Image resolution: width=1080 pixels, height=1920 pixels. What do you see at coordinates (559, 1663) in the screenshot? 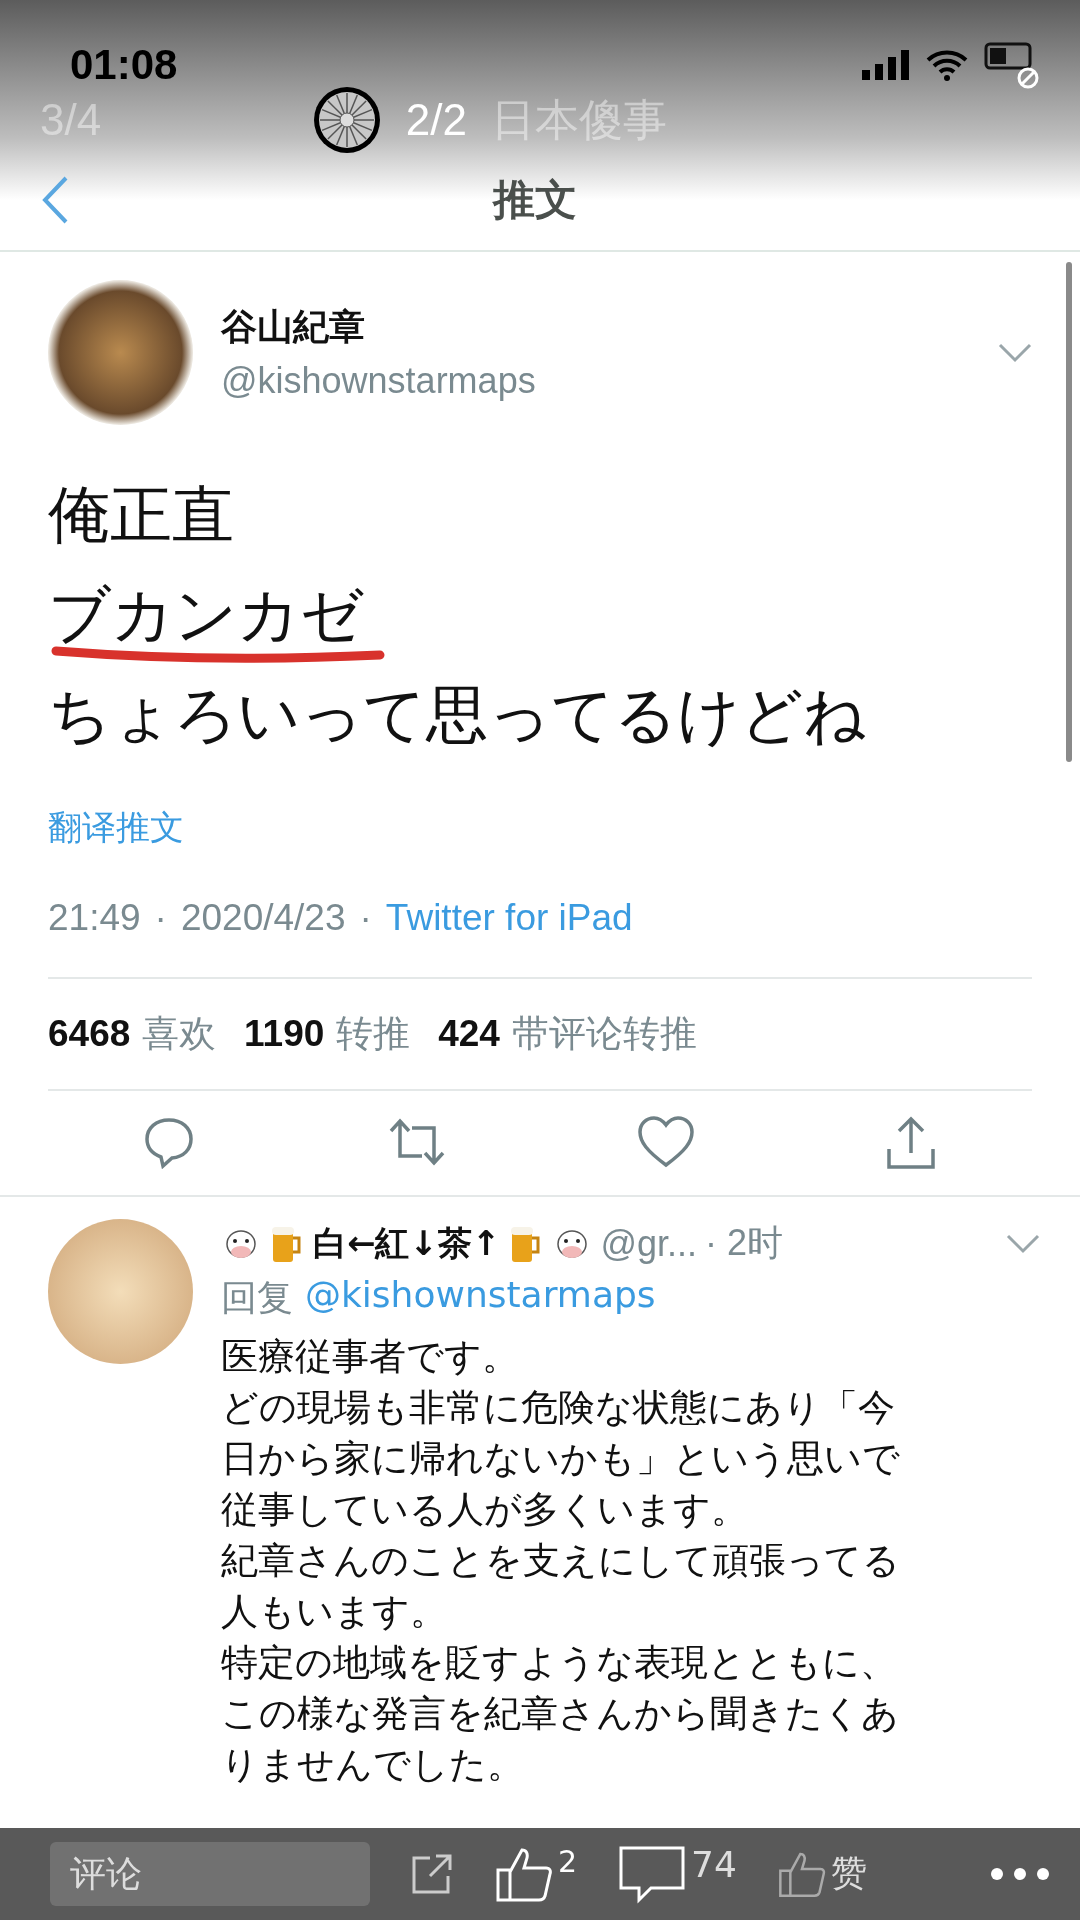
I see `reply-text-line: 特定の地域を貶すような表現とともに、` at bounding box center [559, 1663].